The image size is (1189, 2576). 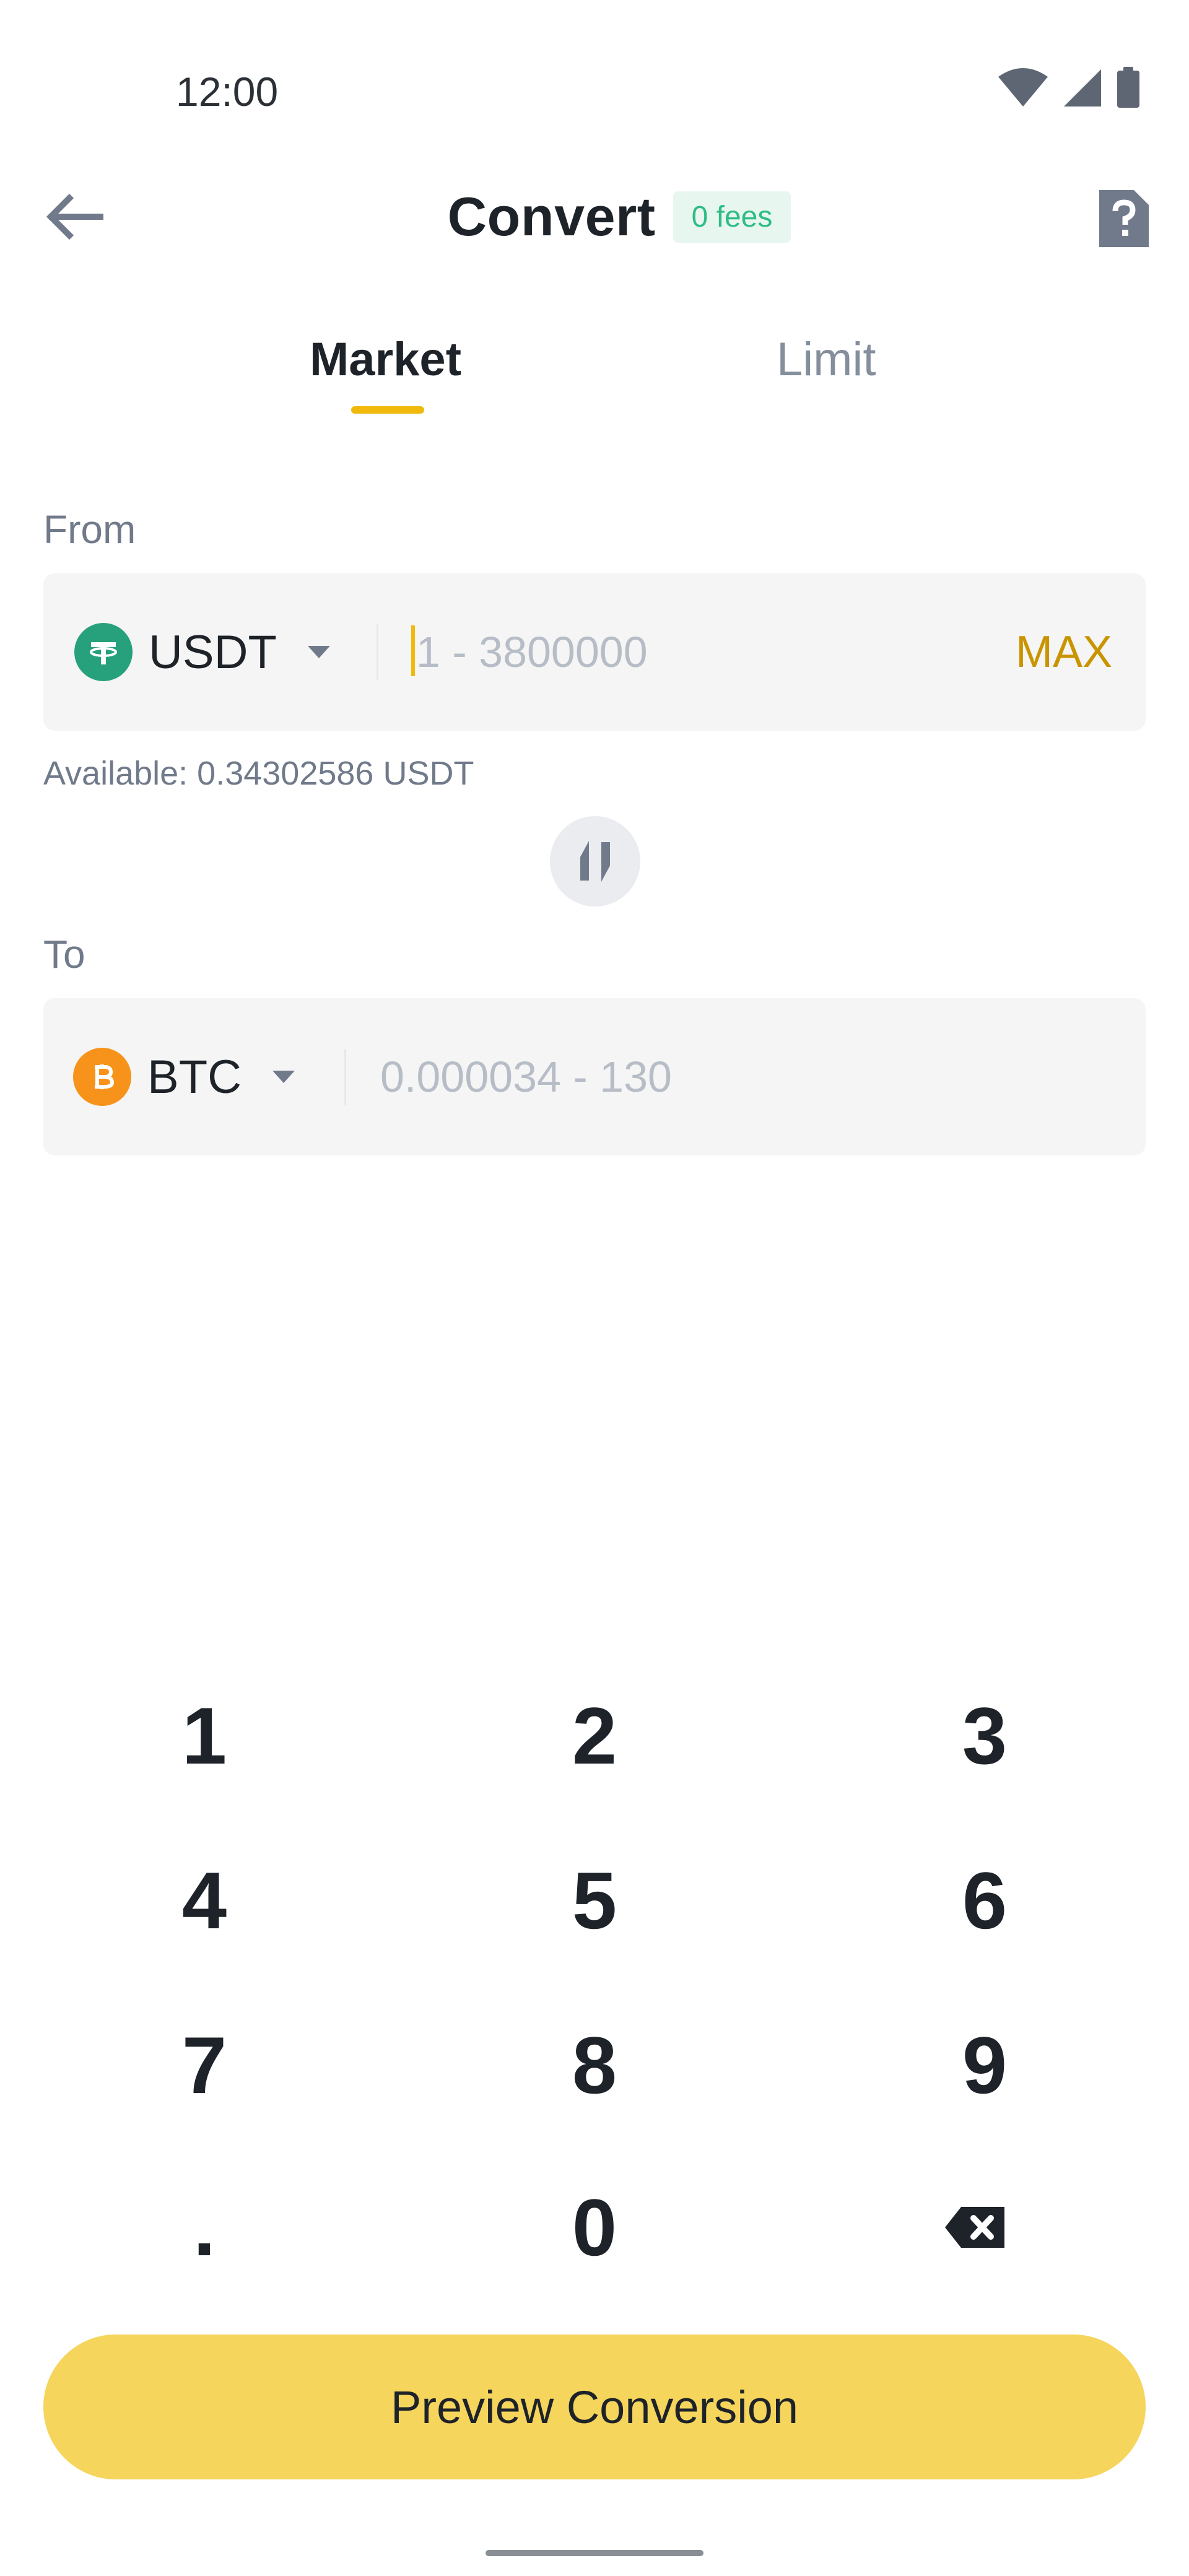 I want to click on status-time: 12:00, so click(x=227, y=92).